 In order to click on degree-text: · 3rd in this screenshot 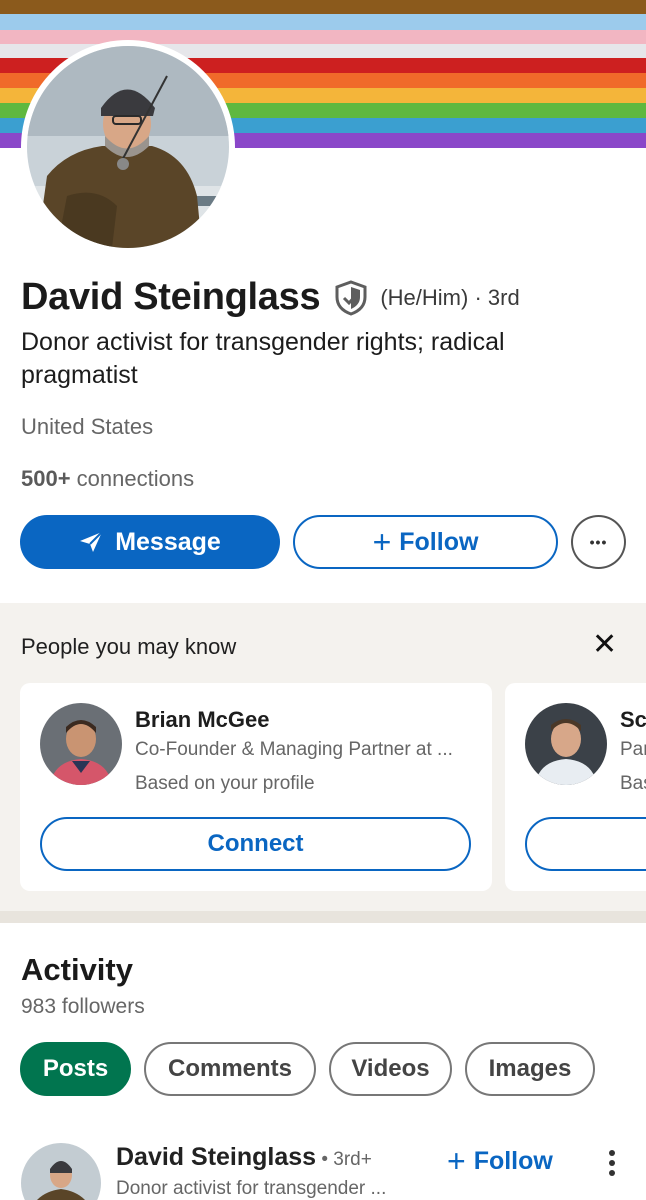, I will do `click(497, 297)`.